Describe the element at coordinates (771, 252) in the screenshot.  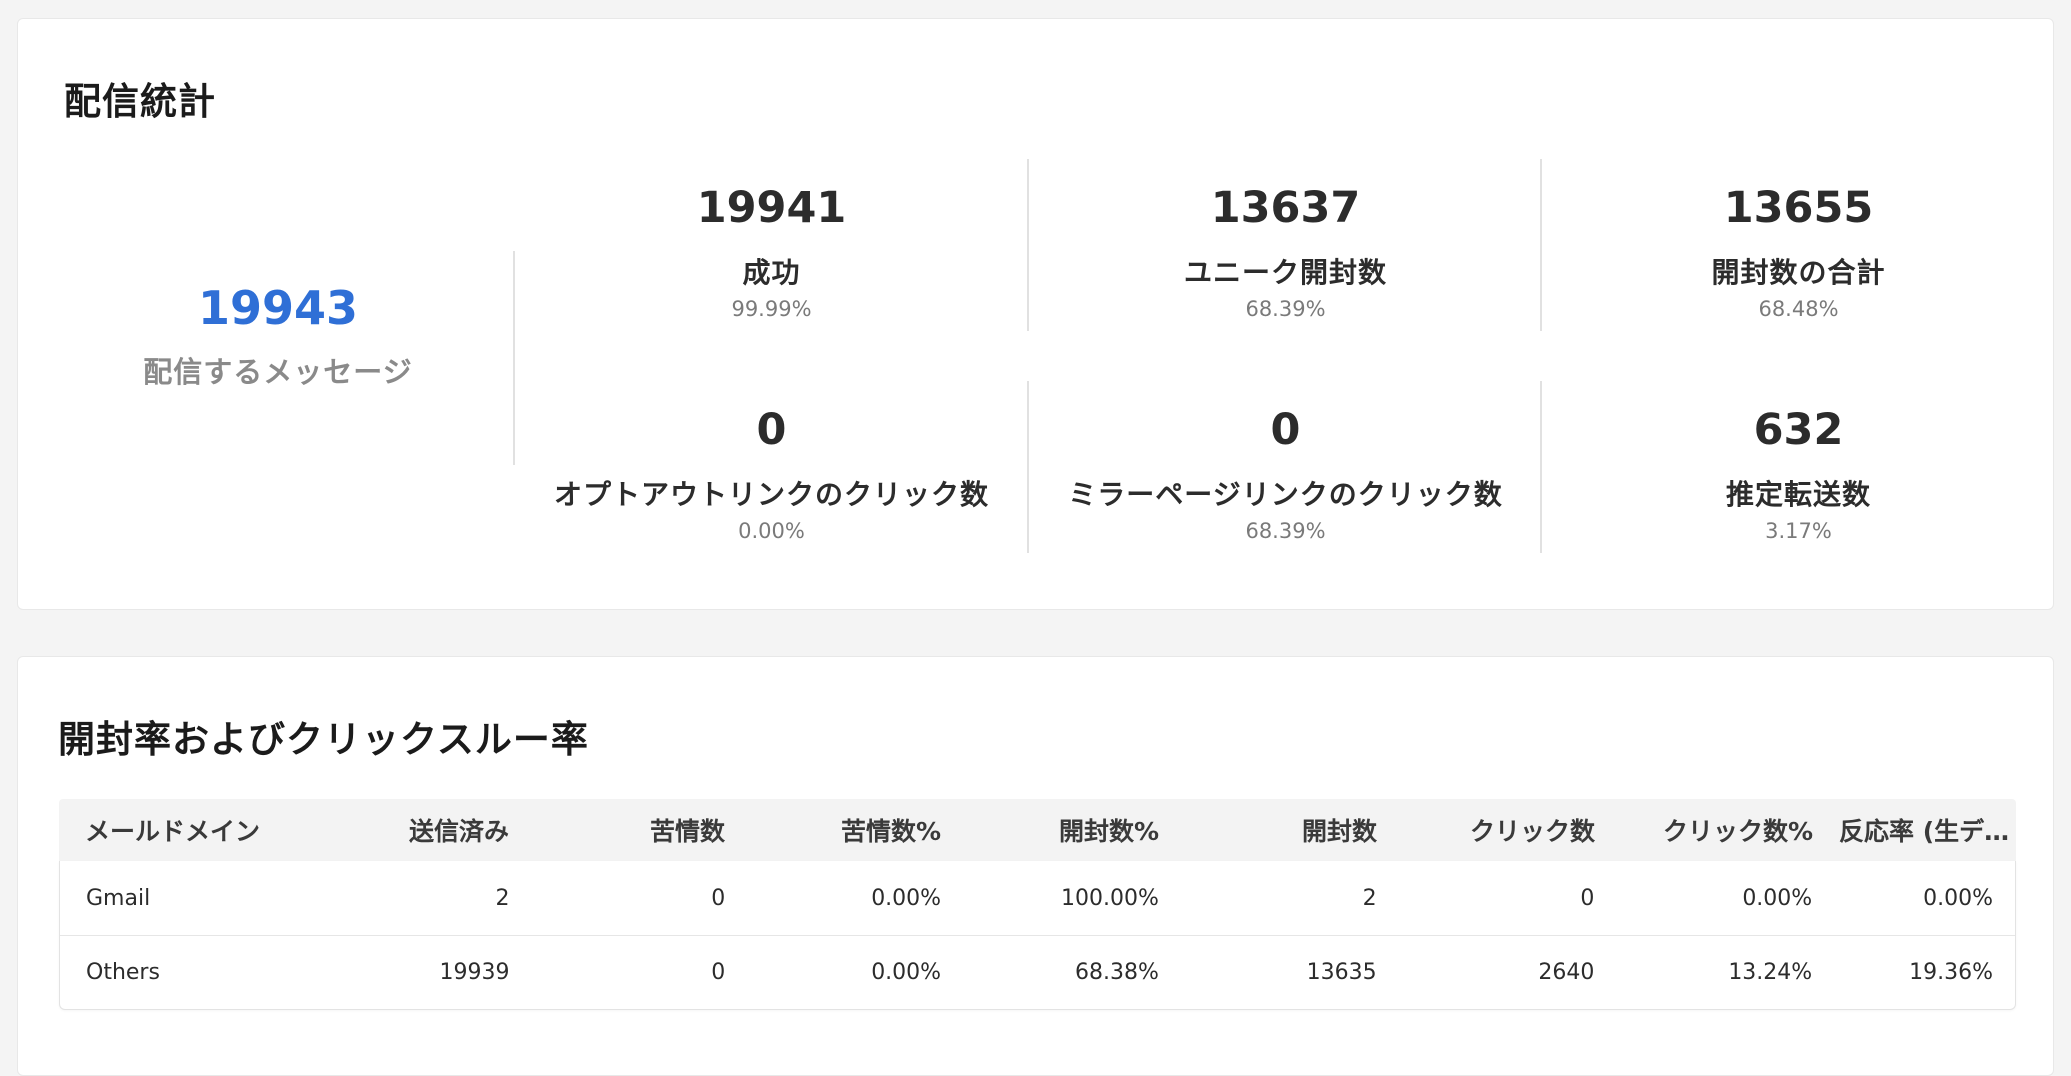
I see `metric-success: 19941 成功 99.99%` at that location.